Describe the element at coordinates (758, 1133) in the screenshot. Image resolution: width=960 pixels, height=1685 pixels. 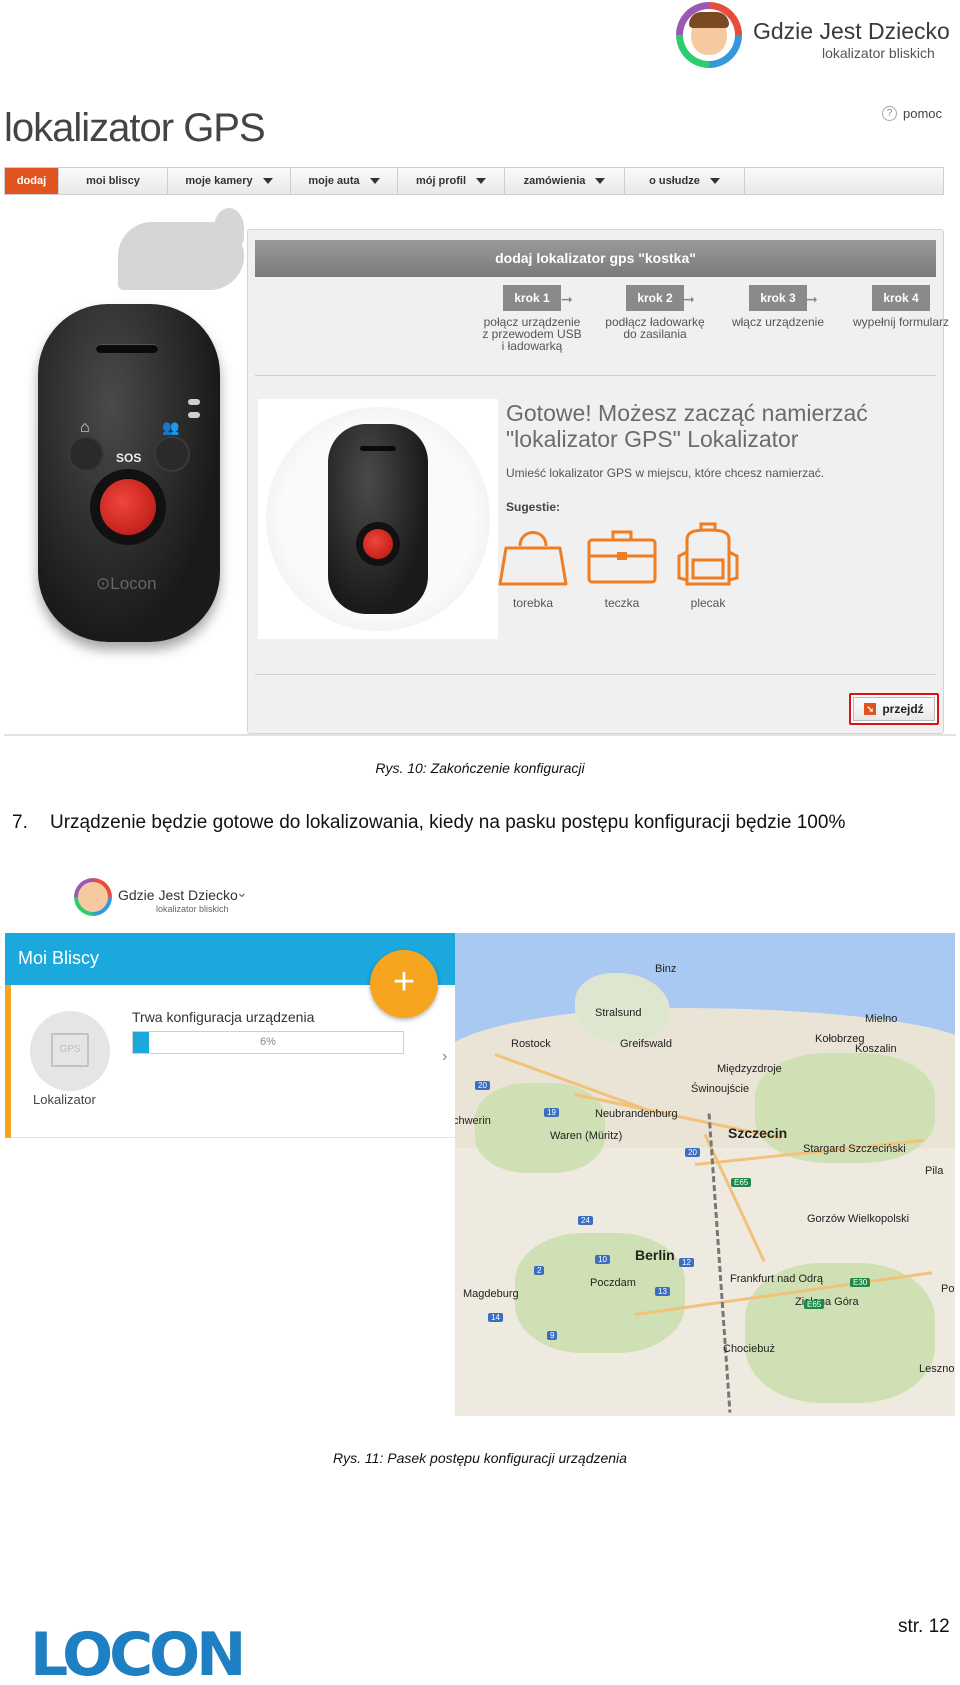
I see `map-city-label: Szczecin` at that location.